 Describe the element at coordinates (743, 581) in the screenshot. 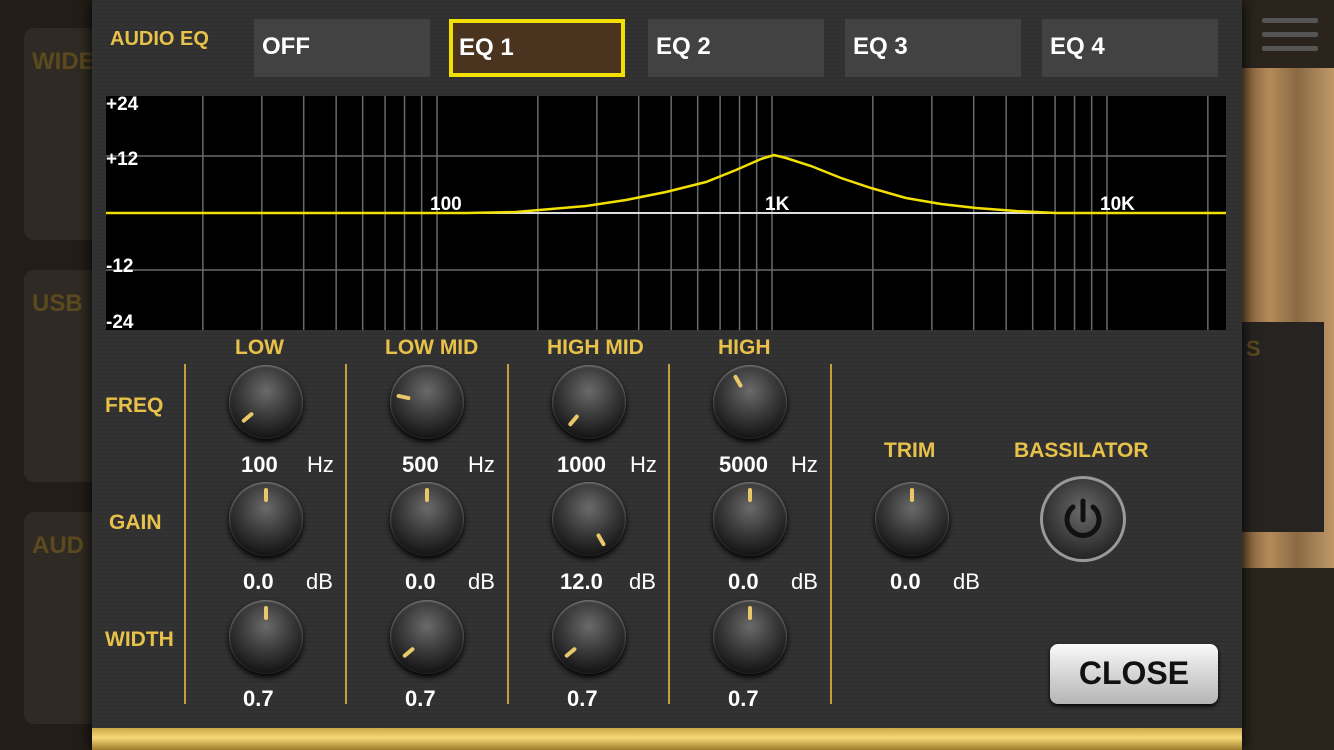

I see `high-gain-value: 0.0` at that location.